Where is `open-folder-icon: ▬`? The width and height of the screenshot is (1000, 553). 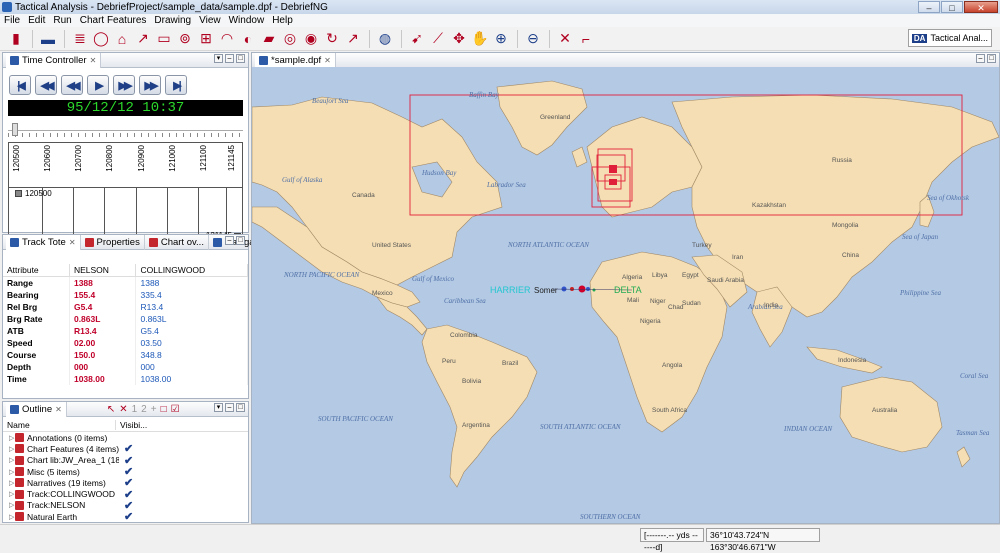 open-folder-icon: ▬ is located at coordinates (48, 39).